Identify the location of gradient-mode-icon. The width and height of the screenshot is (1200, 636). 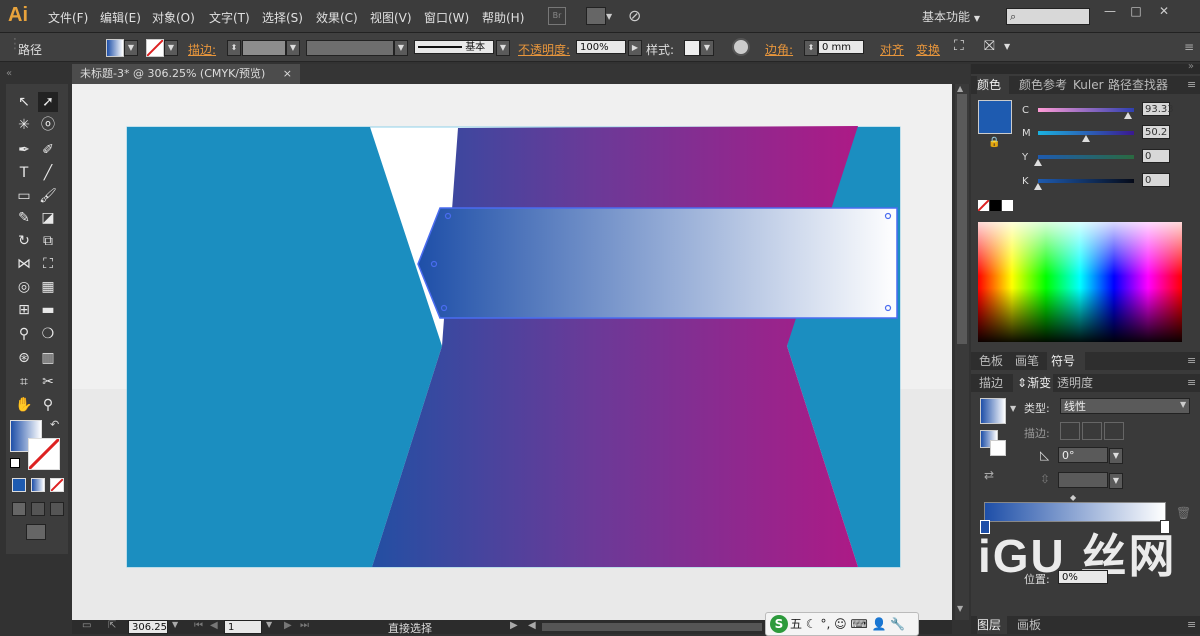
(38, 485).